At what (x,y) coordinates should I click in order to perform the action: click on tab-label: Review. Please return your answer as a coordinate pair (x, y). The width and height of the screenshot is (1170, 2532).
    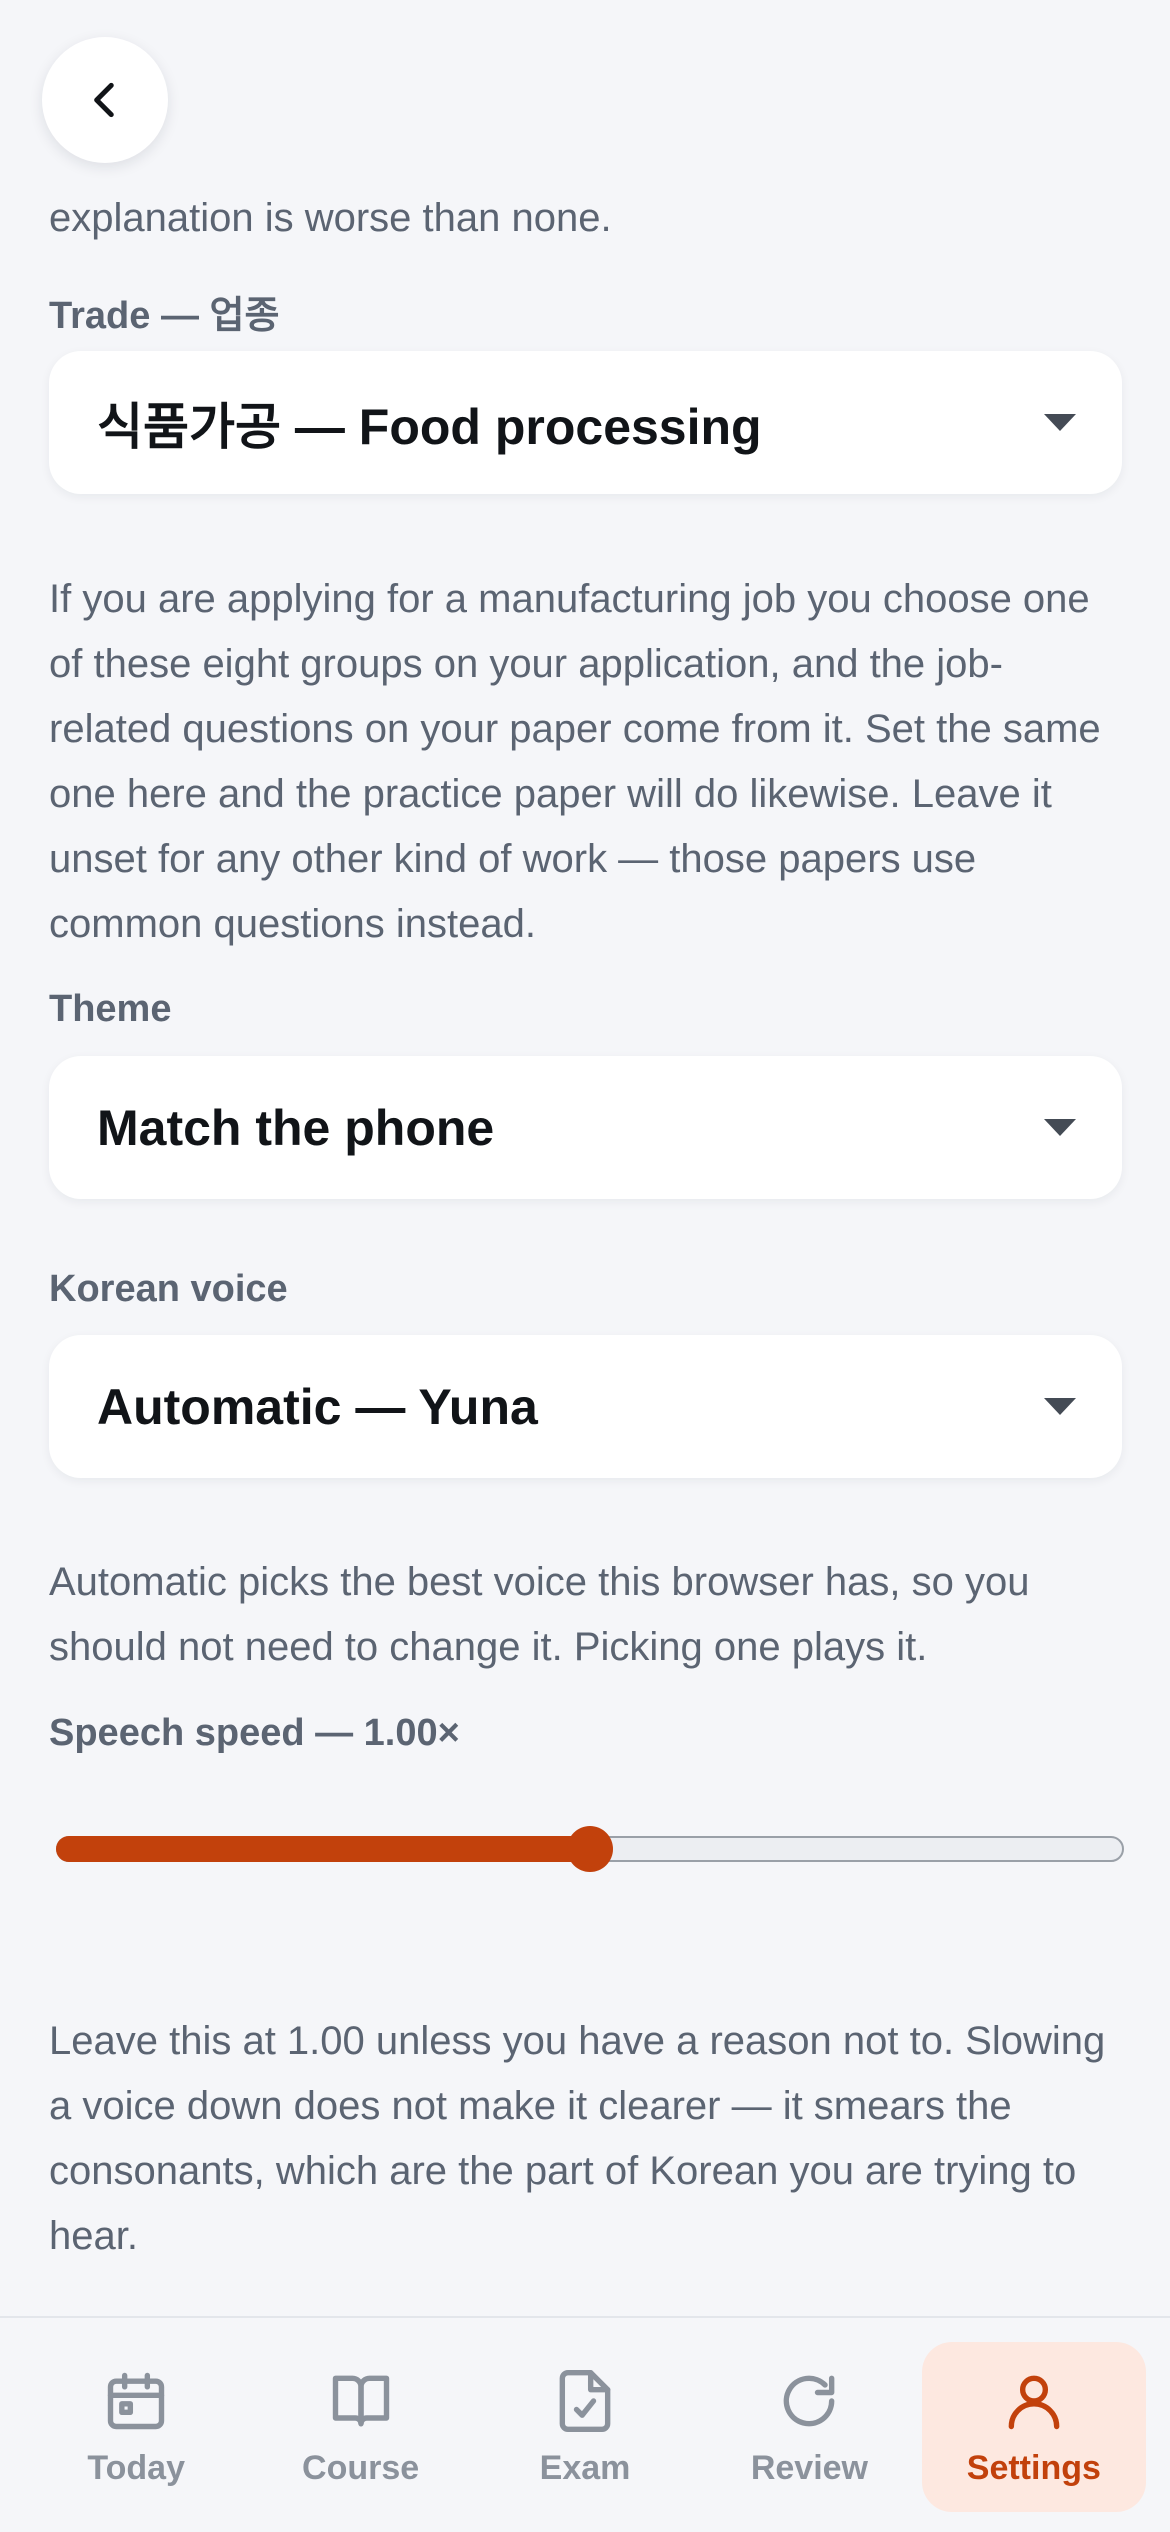
    Looking at the image, I should click on (809, 2467).